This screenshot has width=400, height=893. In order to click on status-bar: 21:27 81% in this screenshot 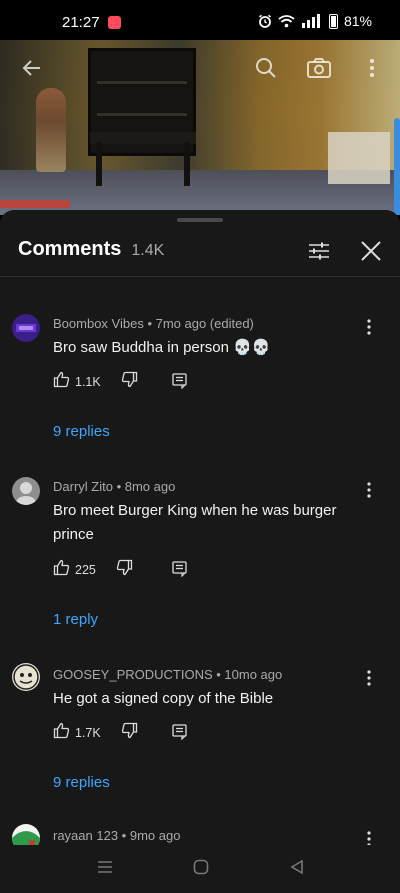, I will do `click(200, 20)`.